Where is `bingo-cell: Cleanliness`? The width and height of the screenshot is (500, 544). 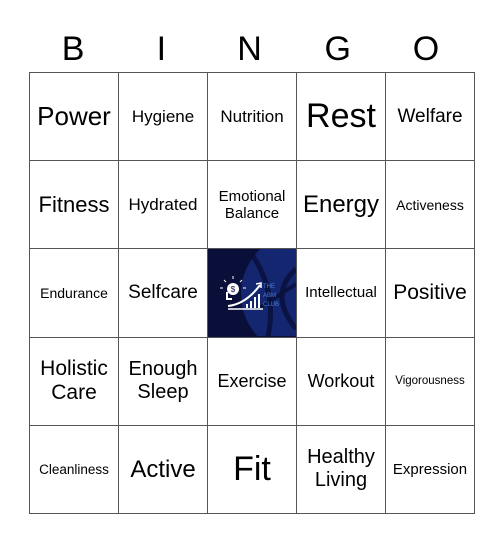 bingo-cell: Cleanliness is located at coordinates (74, 469).